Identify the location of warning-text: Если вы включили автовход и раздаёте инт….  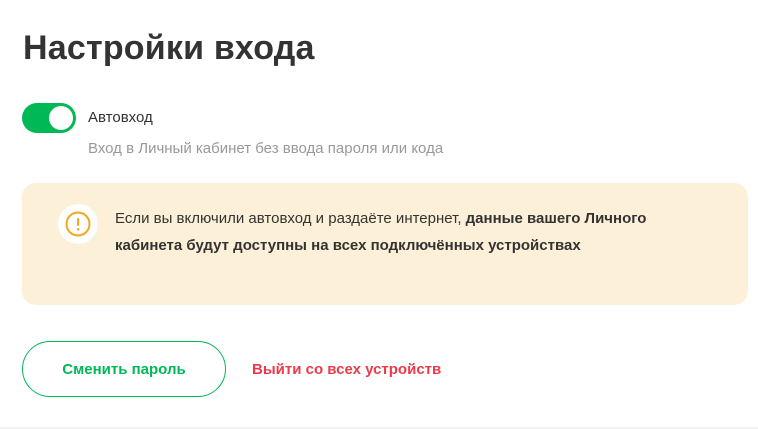
(395, 232).